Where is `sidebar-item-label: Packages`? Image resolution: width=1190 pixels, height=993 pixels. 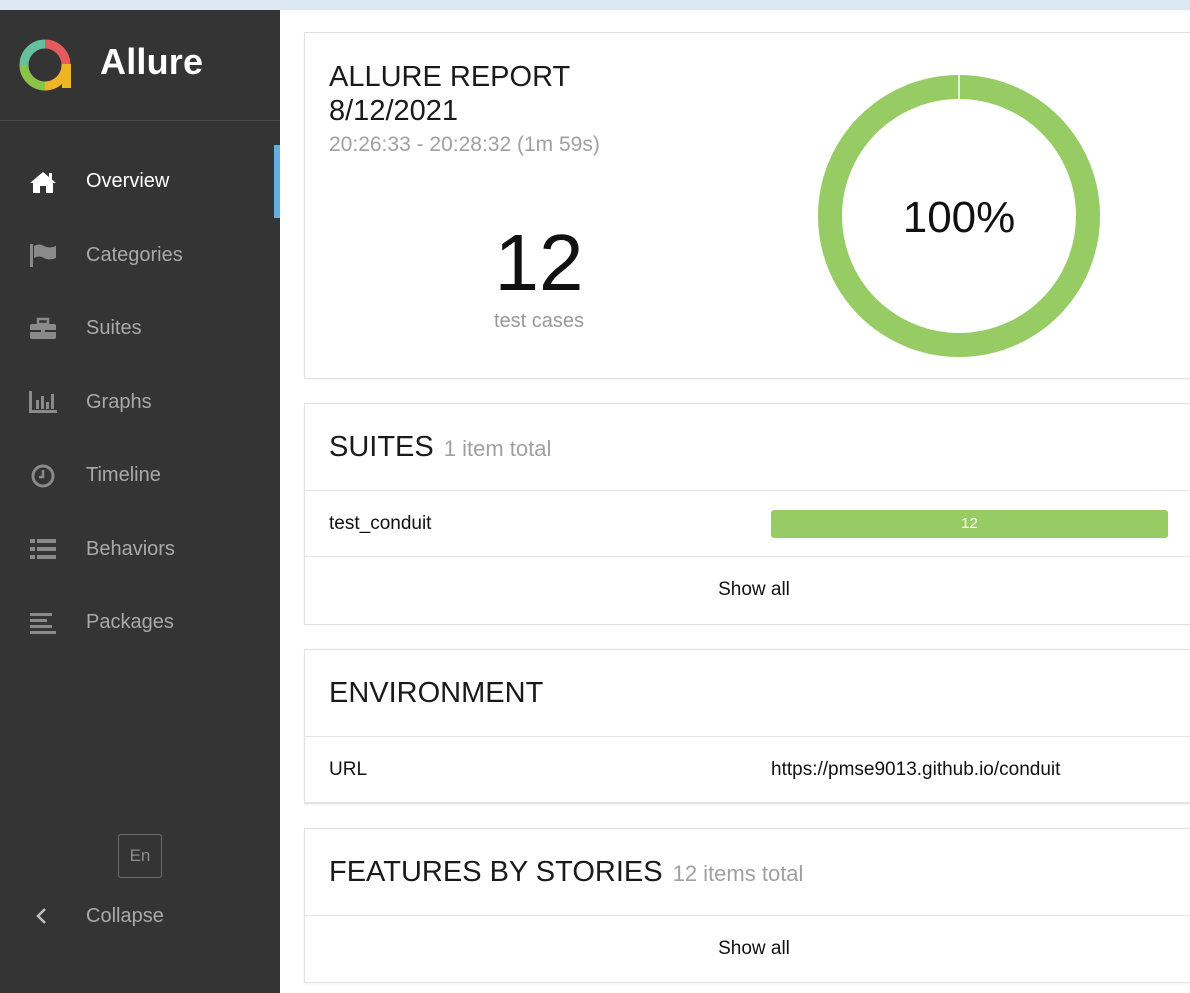 sidebar-item-label: Packages is located at coordinates (130, 622).